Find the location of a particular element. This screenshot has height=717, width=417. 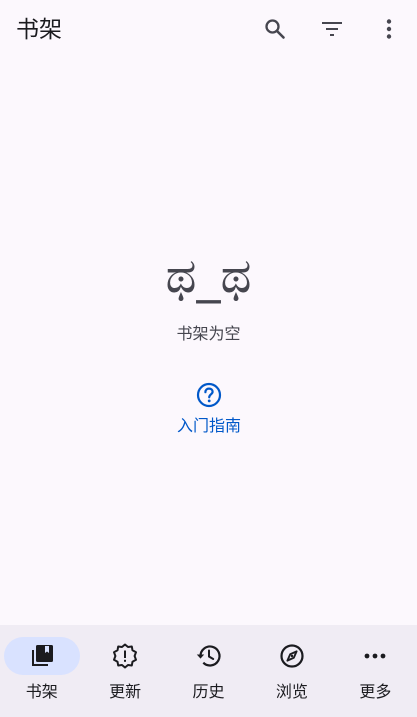

nav-label-browse: 浏览 is located at coordinates (291, 691).